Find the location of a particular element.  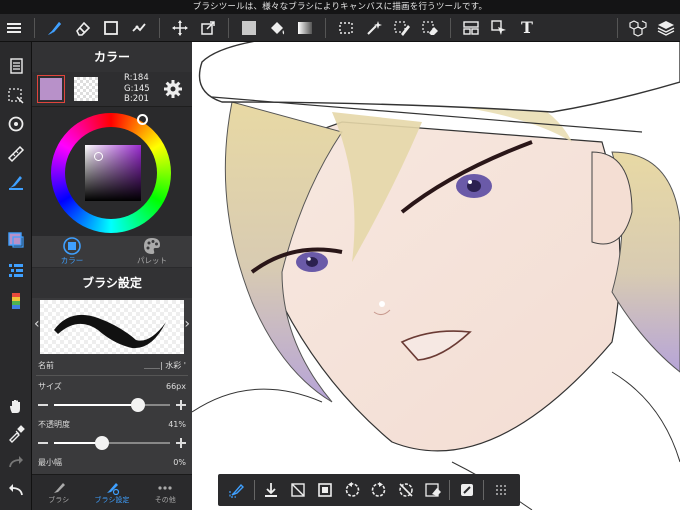

color-picker-area is located at coordinates (112, 171).